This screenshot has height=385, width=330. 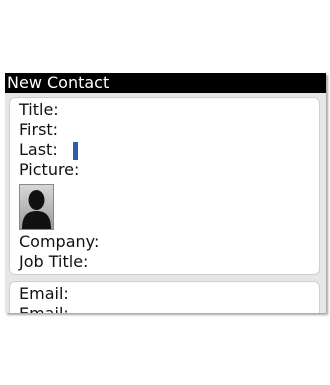 I want to click on email-field: Email:, so click(x=44, y=294).